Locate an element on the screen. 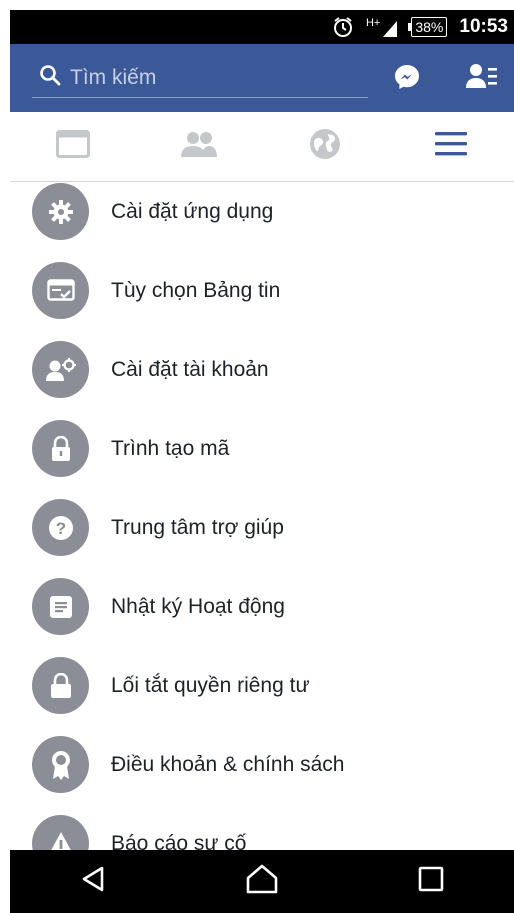 The width and height of the screenshot is (514, 913). alarm-icon is located at coordinates (343, 27).